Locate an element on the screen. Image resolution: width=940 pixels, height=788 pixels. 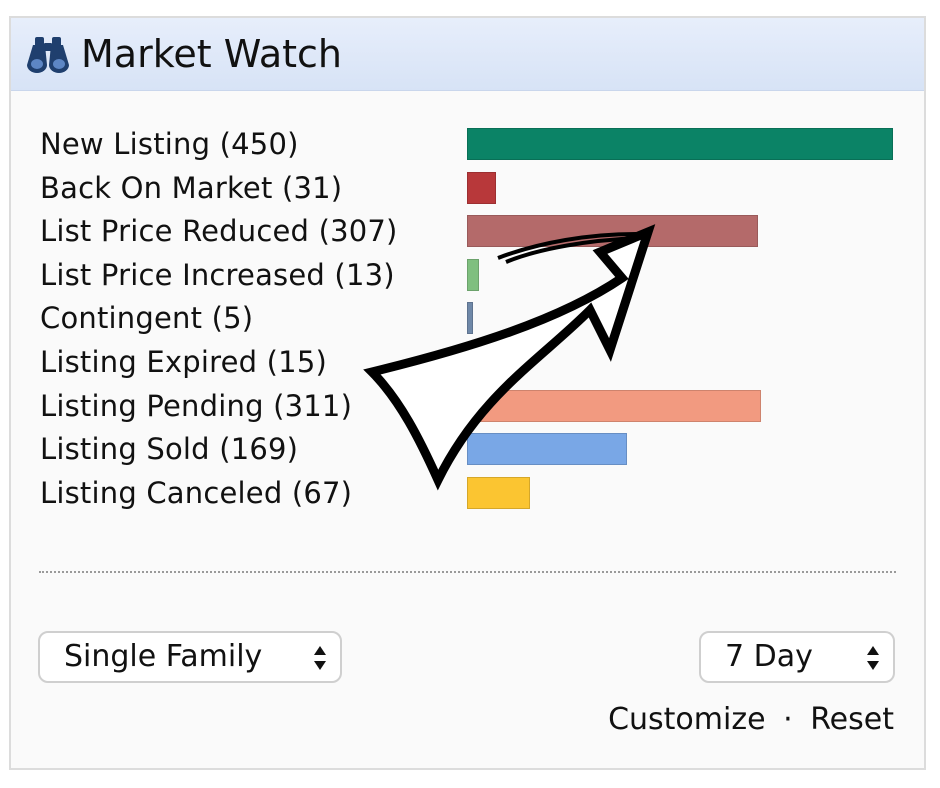
listing-label: Contingent (5) is located at coordinates (147, 318).